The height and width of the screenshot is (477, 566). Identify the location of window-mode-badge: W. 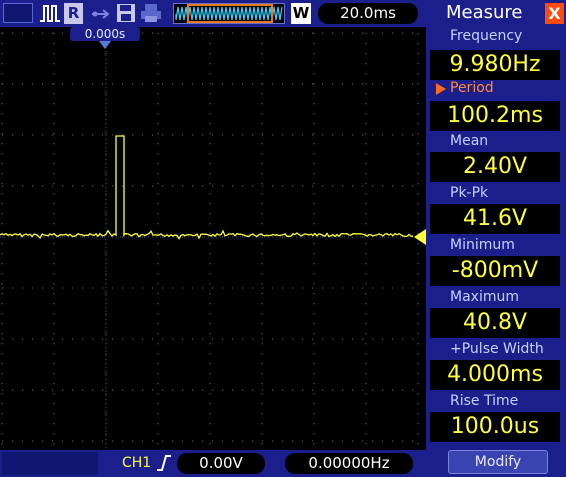
(301, 13).